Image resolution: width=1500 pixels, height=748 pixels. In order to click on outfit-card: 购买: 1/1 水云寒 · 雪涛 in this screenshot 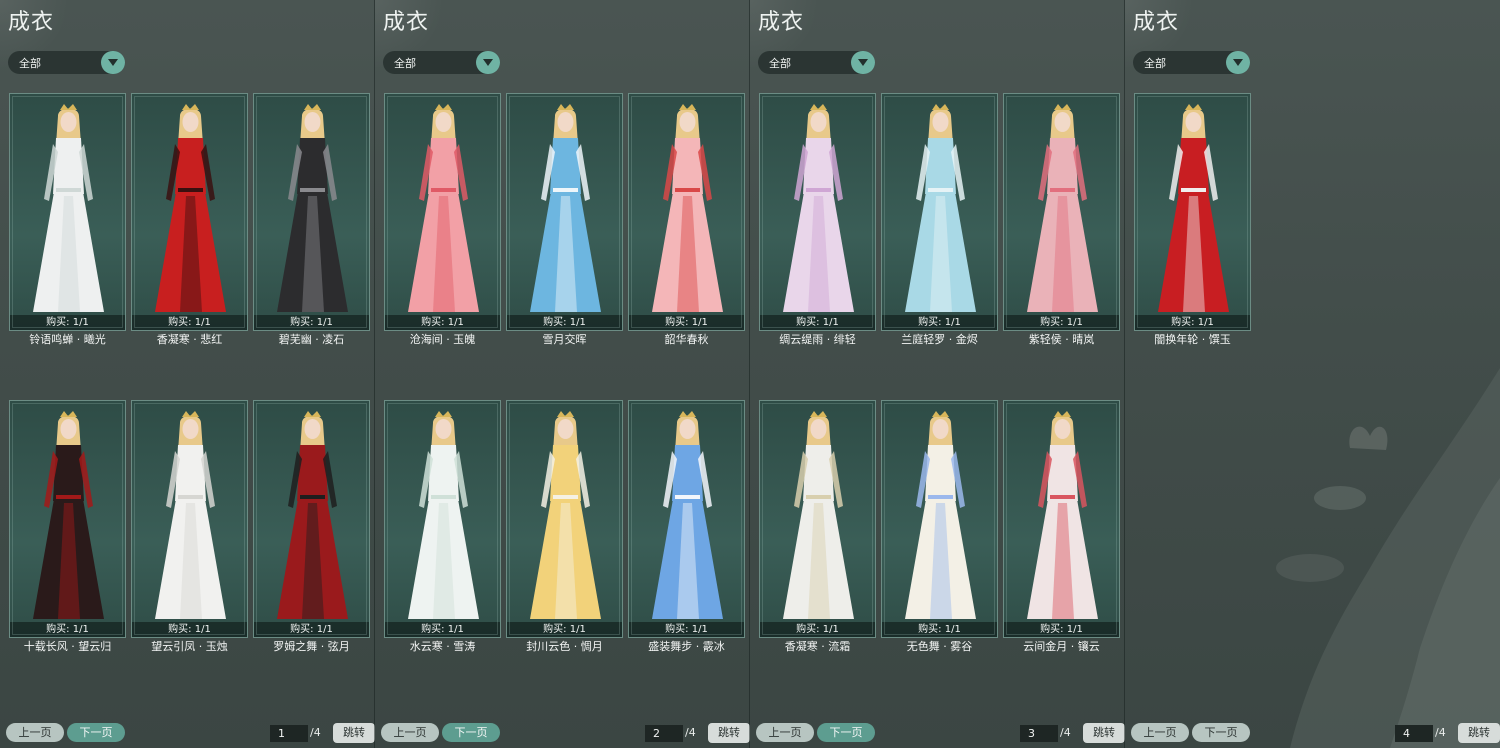, I will do `click(442, 533)`.